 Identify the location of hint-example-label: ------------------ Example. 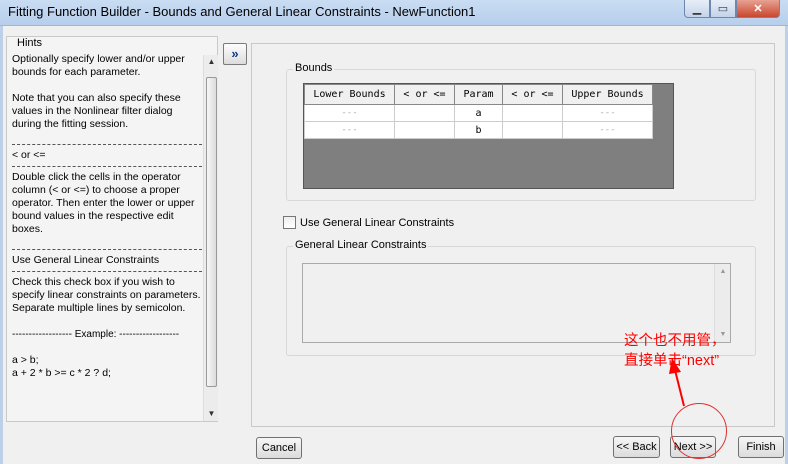
(96, 334).